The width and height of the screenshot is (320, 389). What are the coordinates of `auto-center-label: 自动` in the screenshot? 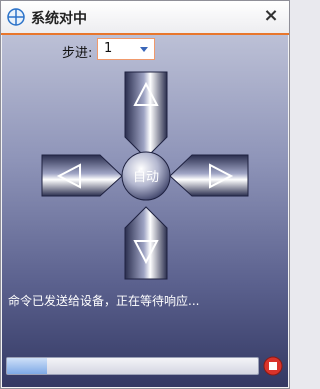 It's located at (146, 177).